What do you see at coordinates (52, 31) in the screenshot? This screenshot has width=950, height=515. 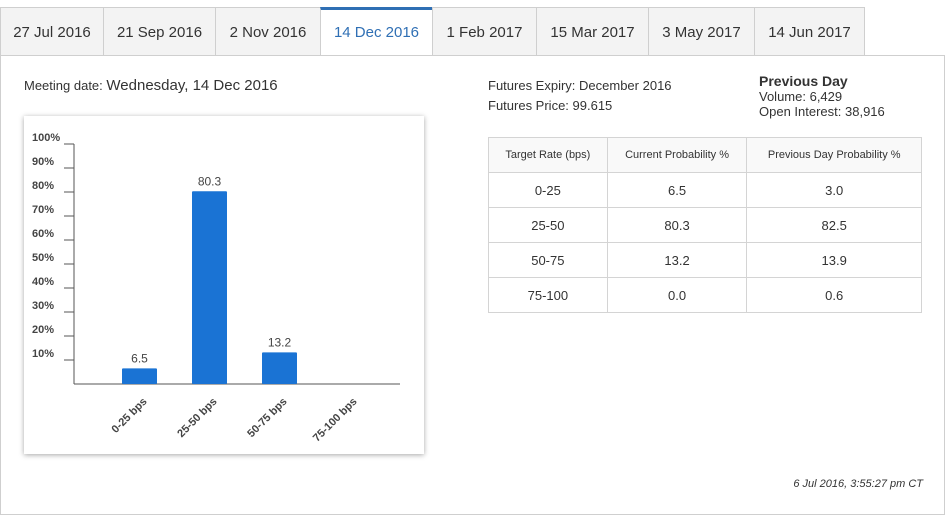 I see `tab-27-jul-2016: 27 Jul 2016` at bounding box center [52, 31].